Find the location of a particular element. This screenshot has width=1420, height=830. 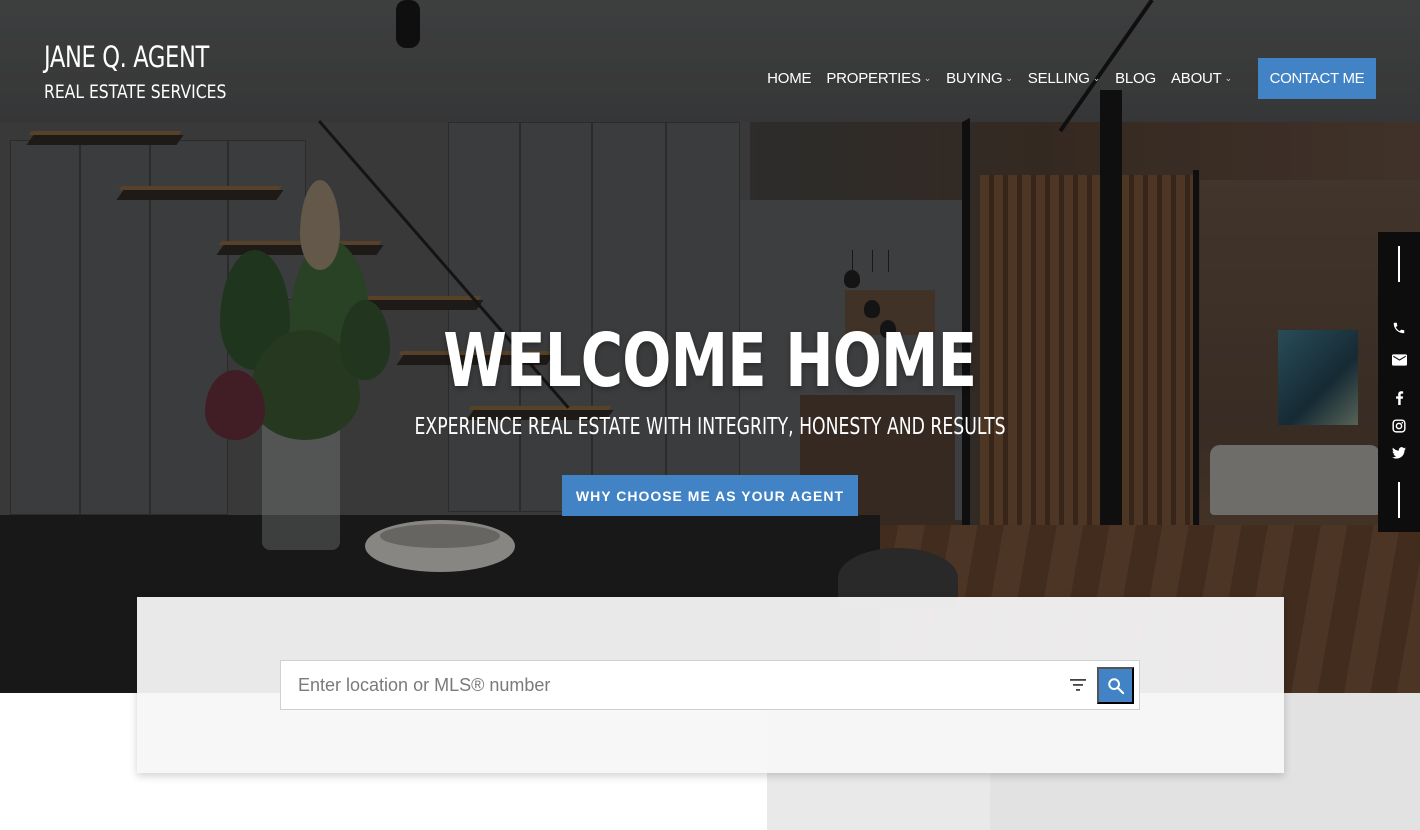

search-icon is located at coordinates (1116, 686).